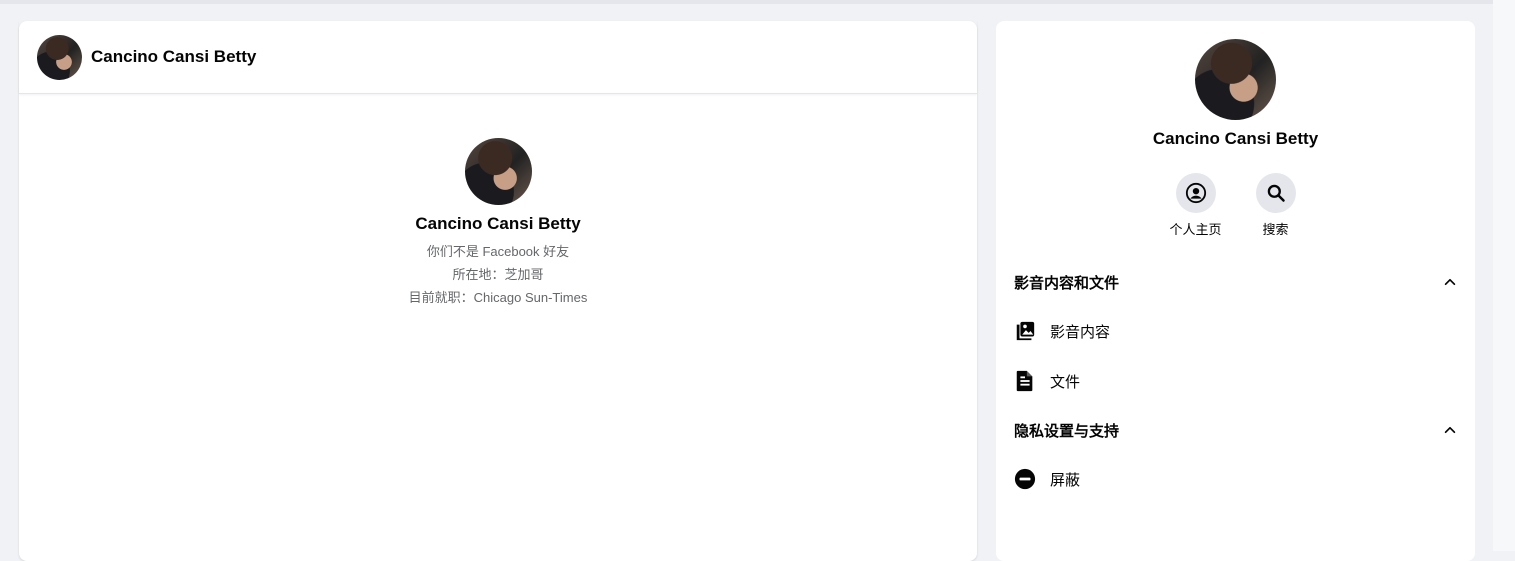 Image resolution: width=1515 pixels, height=561 pixels. I want to click on profile-button: 个人主页, so click(1196, 205).